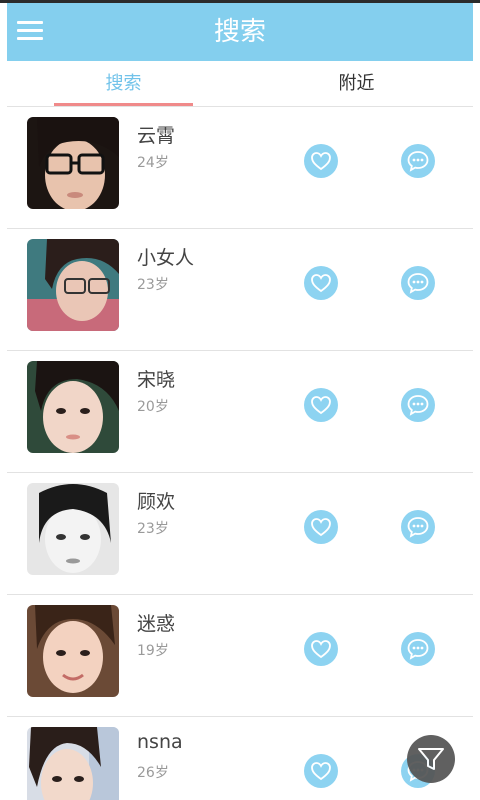 The width and height of the screenshot is (480, 800). What do you see at coordinates (153, 773) in the screenshot?
I see `user-age: 26岁` at bounding box center [153, 773].